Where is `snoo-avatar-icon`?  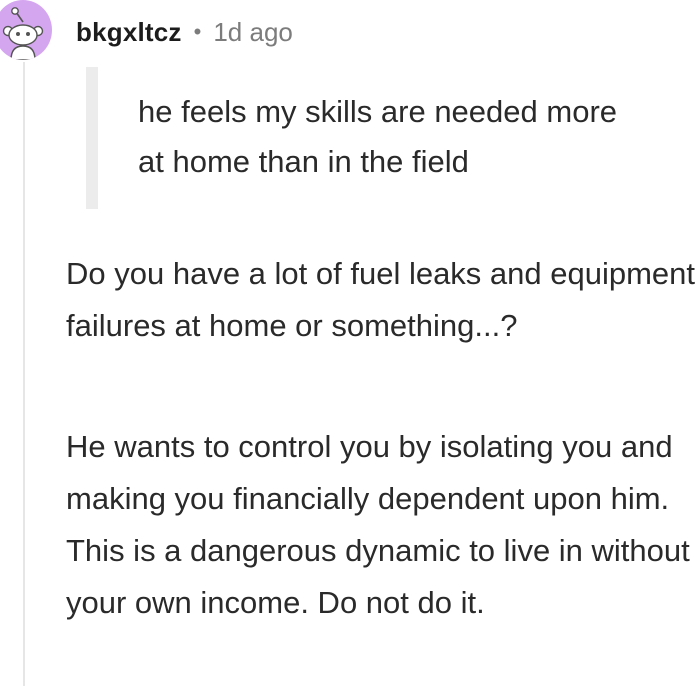 snoo-avatar-icon is located at coordinates (26, 30).